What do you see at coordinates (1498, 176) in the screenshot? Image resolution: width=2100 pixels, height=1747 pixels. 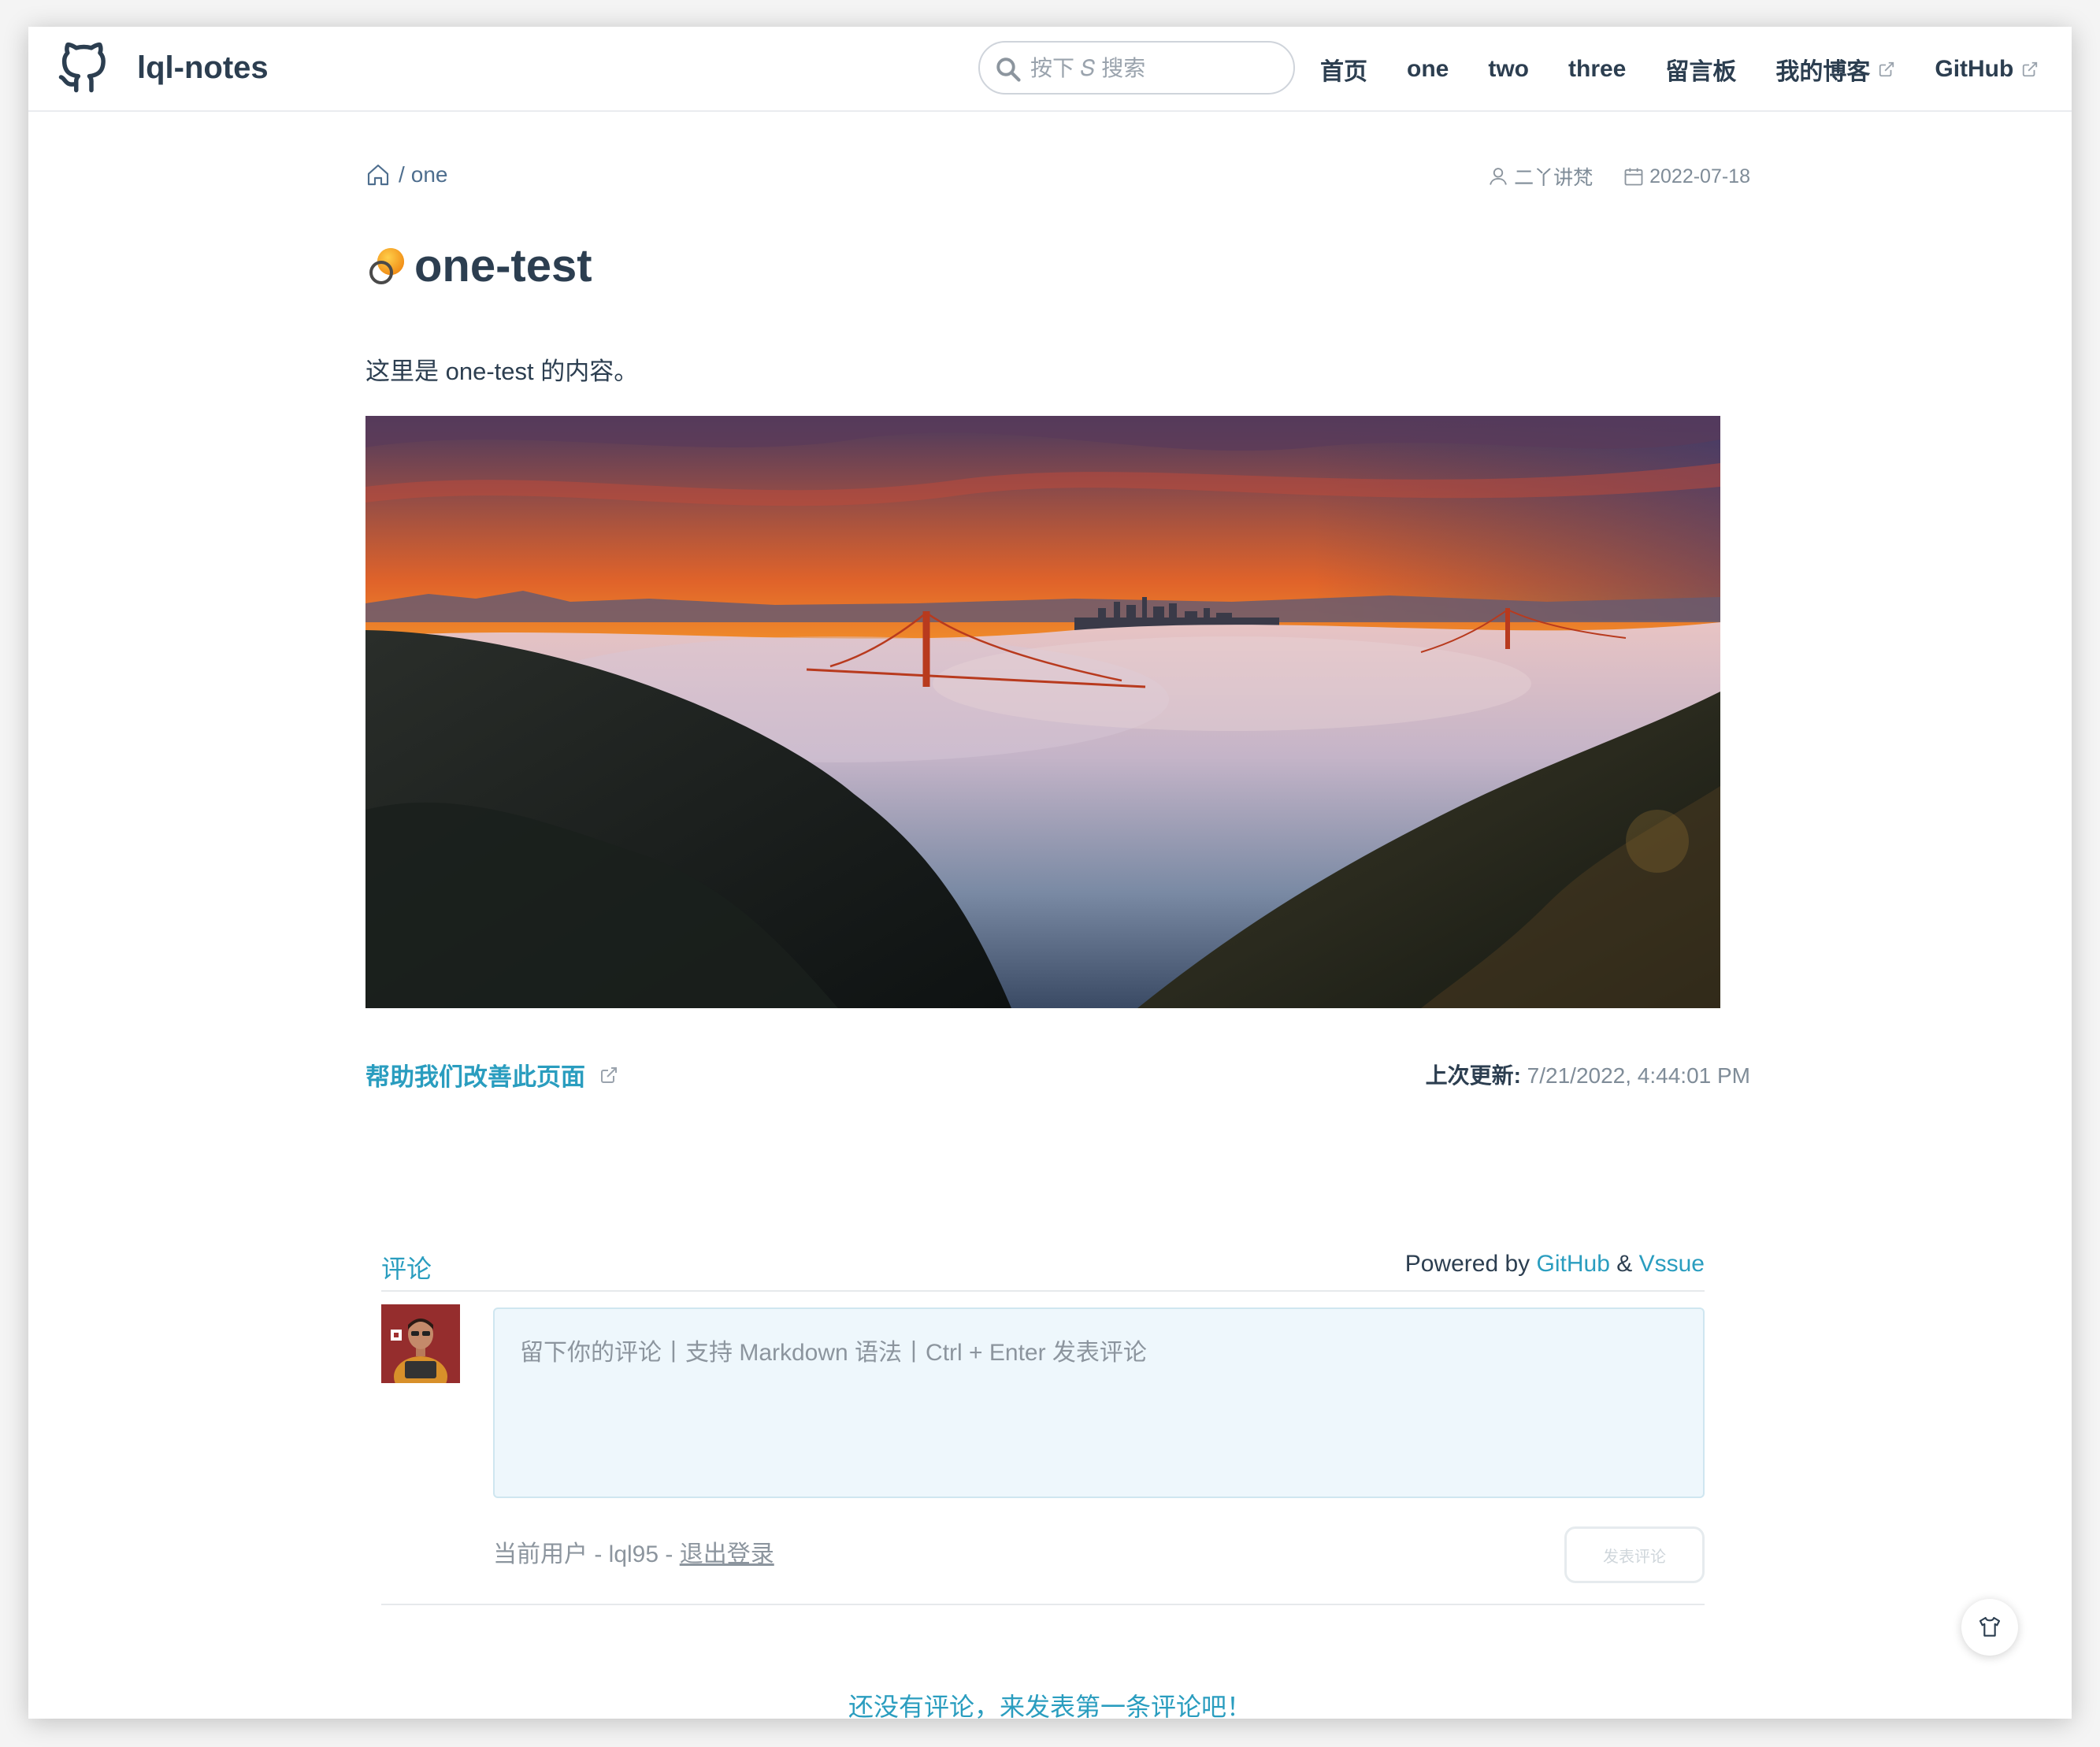 I see `user-icon` at bounding box center [1498, 176].